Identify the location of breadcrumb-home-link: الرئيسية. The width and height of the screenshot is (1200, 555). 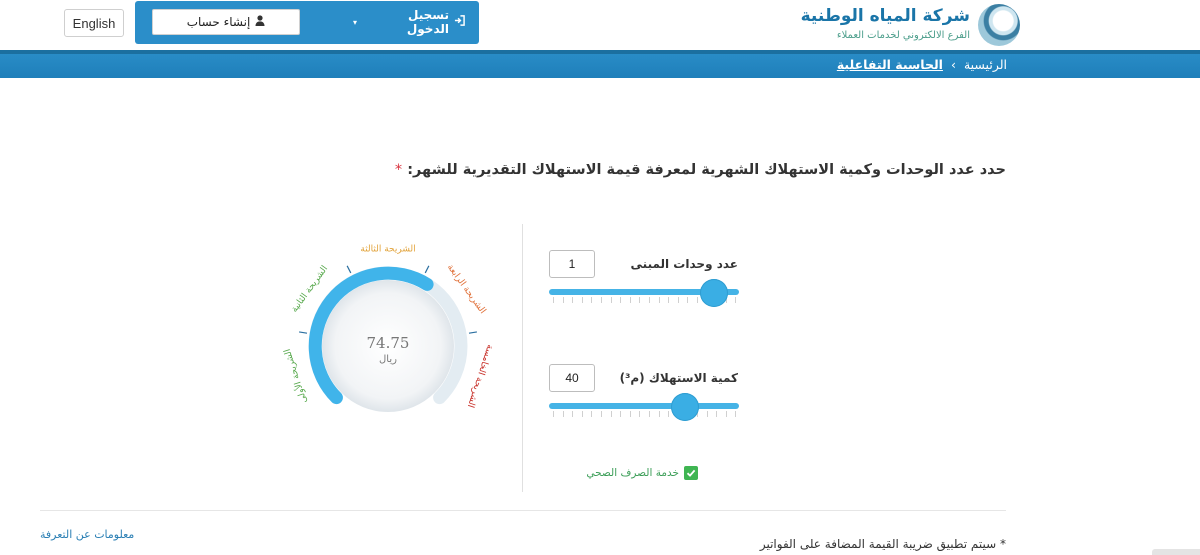
(985, 64).